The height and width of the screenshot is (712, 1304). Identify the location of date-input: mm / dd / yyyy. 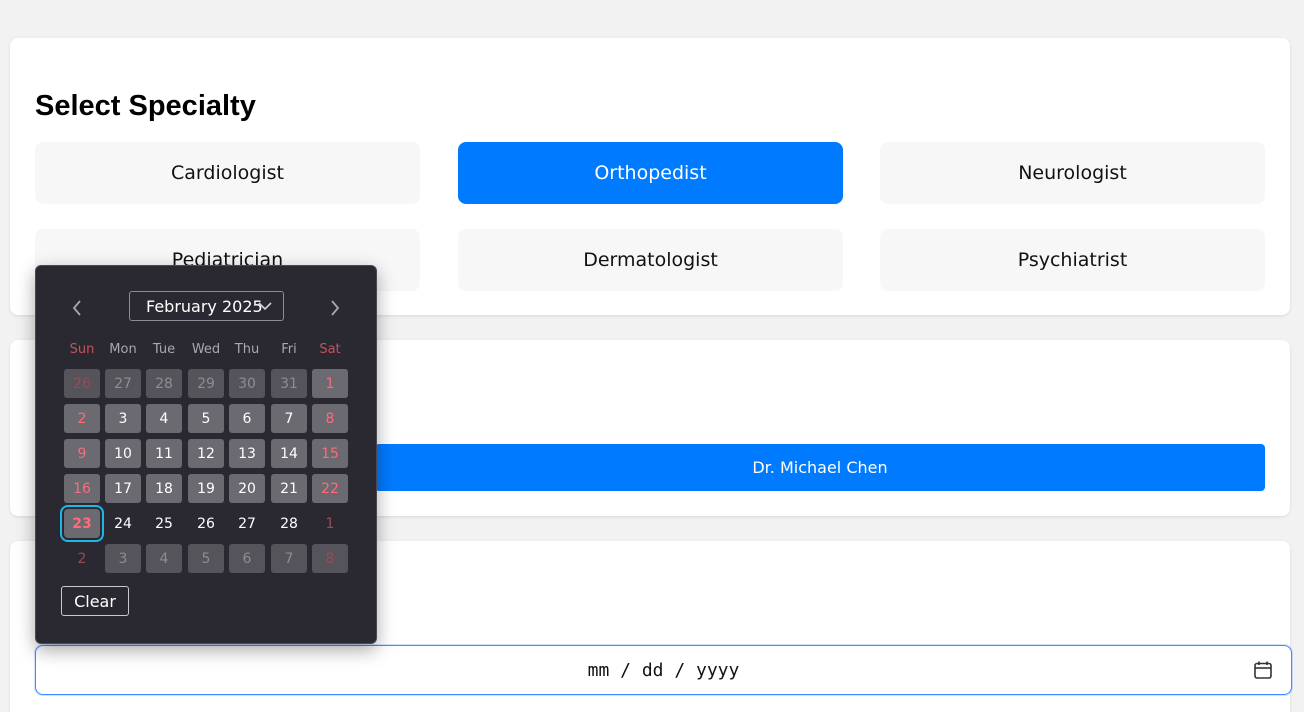
(663, 670).